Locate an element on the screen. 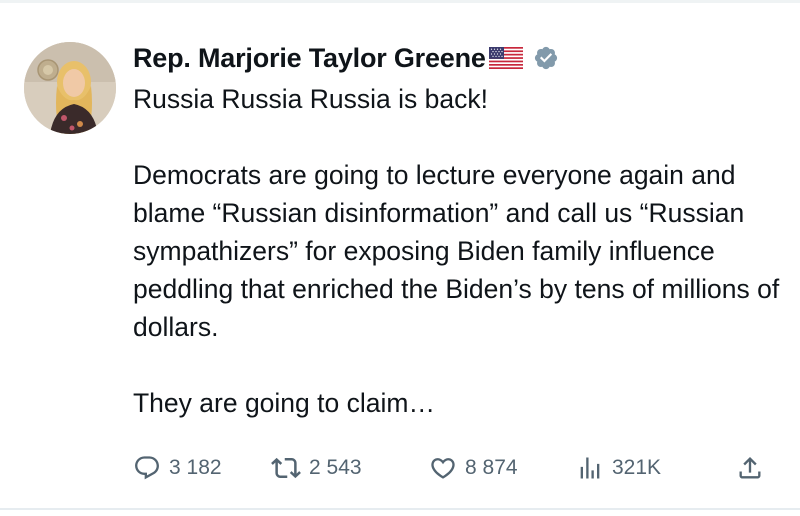 This screenshot has height=516, width=800. share-icon is located at coordinates (750, 468).